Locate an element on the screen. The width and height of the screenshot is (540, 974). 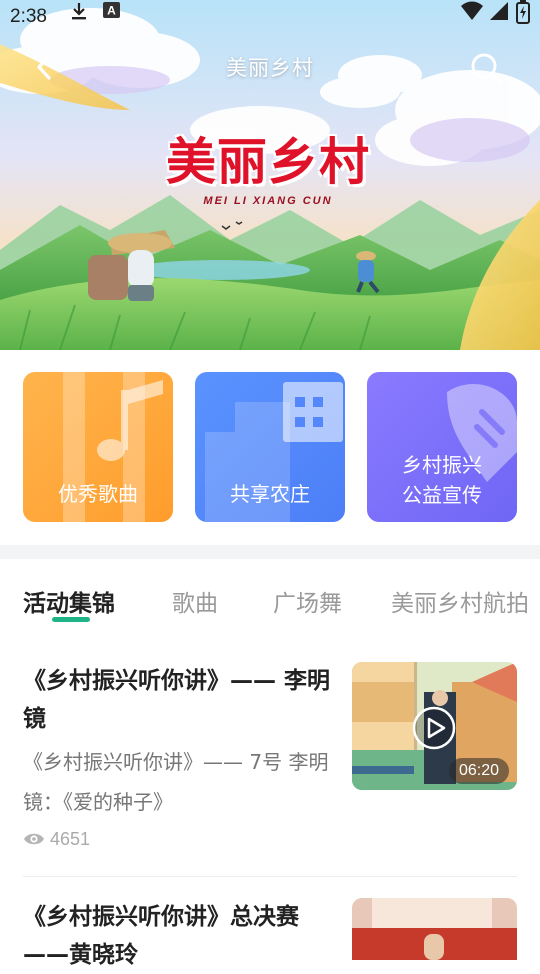
chevron-left-icon is located at coordinates (44, 67).